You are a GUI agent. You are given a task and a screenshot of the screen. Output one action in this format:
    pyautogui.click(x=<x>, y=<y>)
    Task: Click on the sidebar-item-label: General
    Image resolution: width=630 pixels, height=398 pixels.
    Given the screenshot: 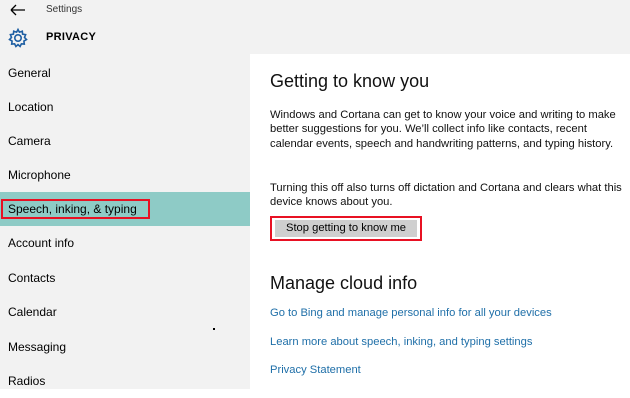 What is the action you would take?
    pyautogui.click(x=29, y=73)
    